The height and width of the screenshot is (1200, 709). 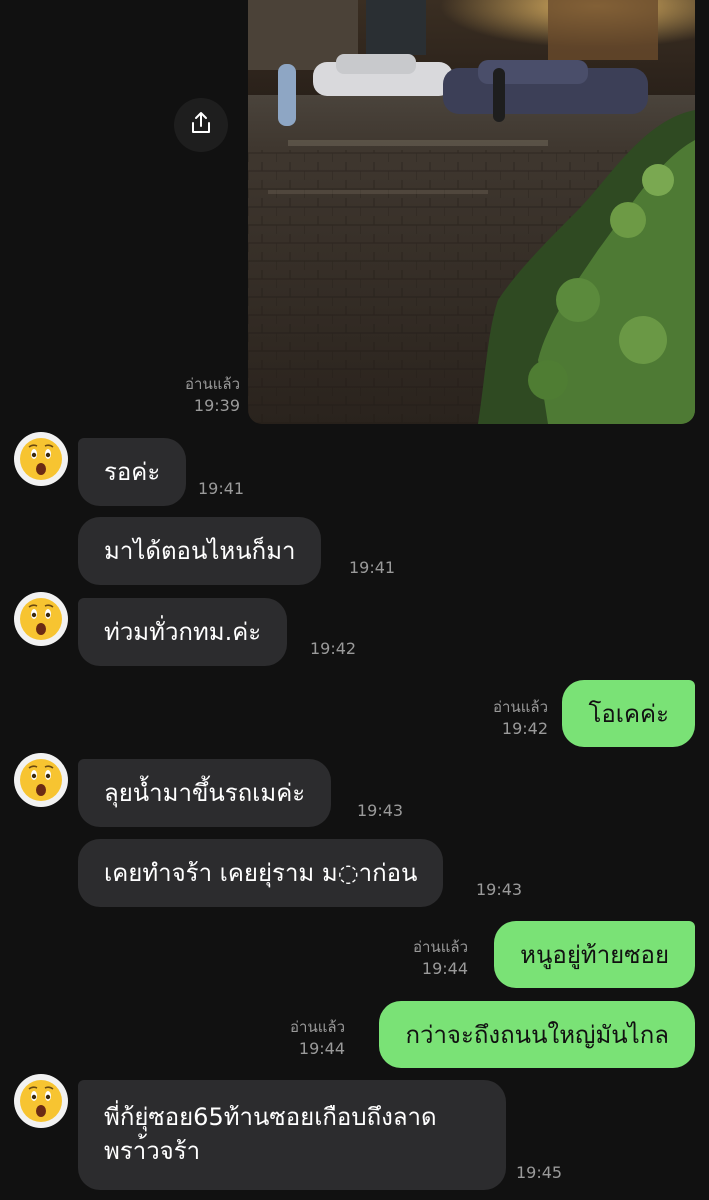 I want to click on message-text: ท่วมทั่วกทม.ค่ะ, so click(x=183, y=632).